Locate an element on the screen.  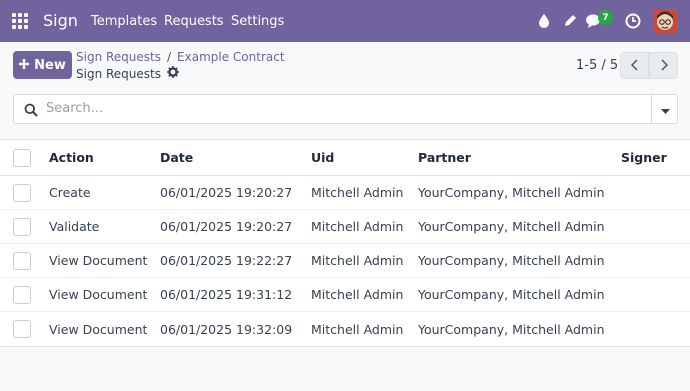
chevron-left-icon is located at coordinates (634, 65).